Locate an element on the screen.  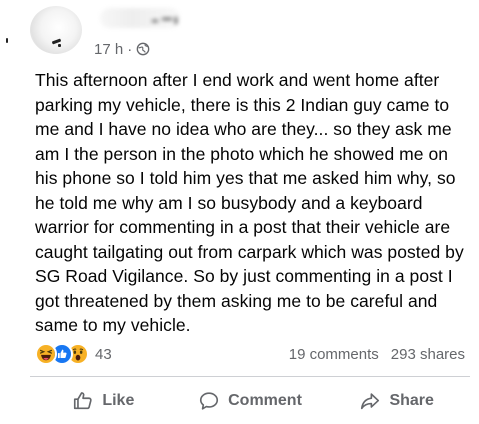
share-button: Share is located at coordinates (396, 401).